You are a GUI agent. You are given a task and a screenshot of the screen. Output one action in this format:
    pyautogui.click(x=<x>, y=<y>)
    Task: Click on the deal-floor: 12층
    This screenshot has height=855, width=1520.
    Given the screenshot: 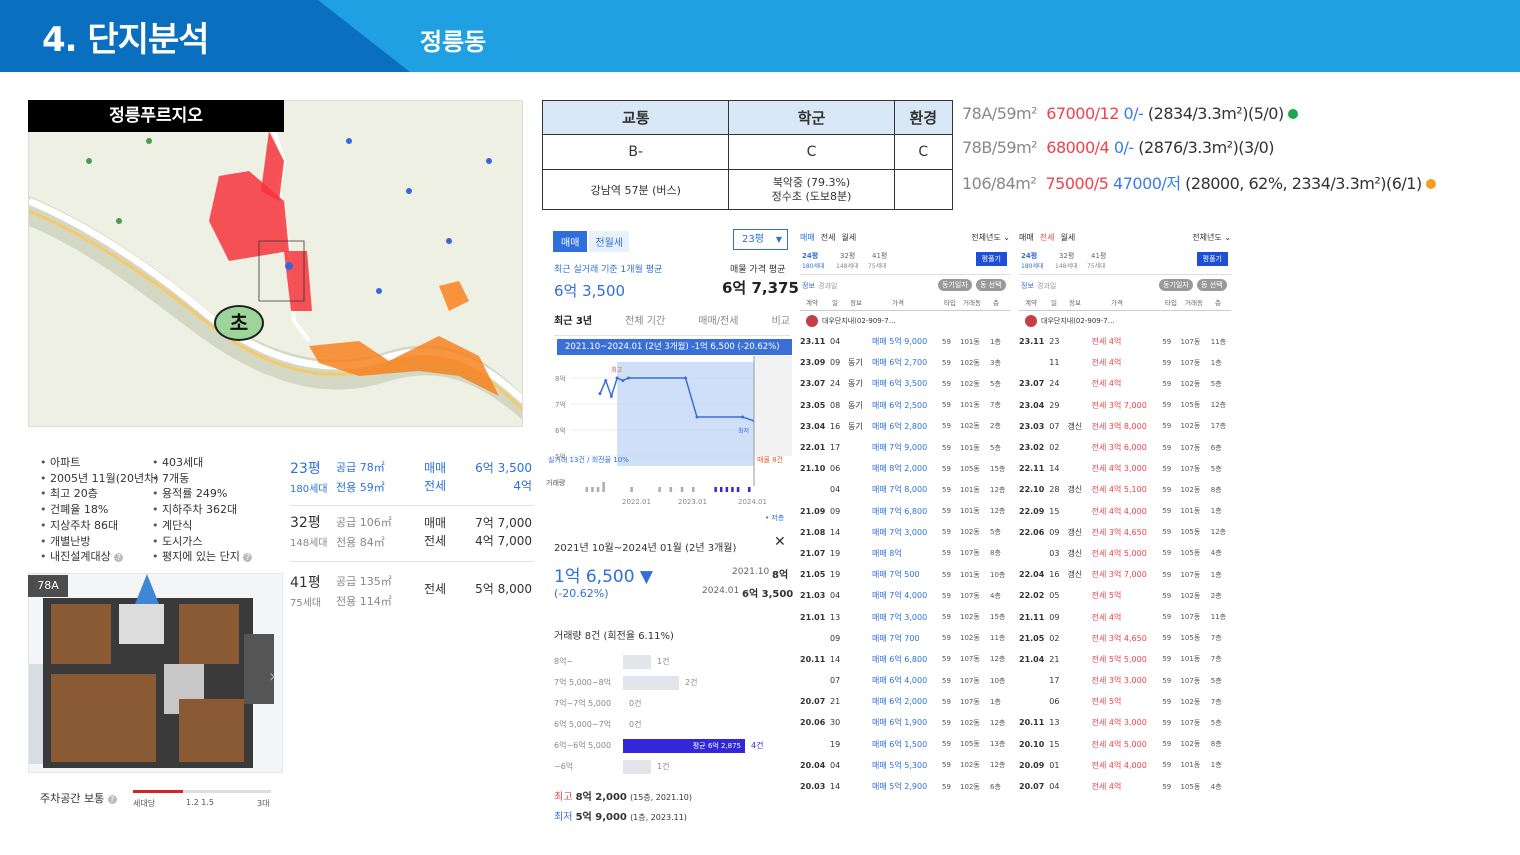 What is the action you would take?
    pyautogui.click(x=998, y=765)
    